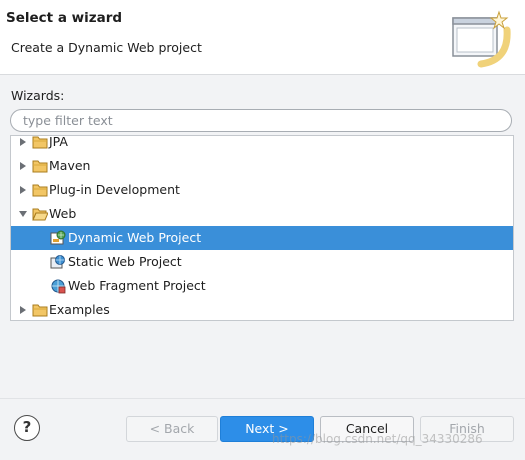 The image size is (525, 460). Describe the element at coordinates (172, 429) in the screenshot. I see `back-button: < Back` at that location.